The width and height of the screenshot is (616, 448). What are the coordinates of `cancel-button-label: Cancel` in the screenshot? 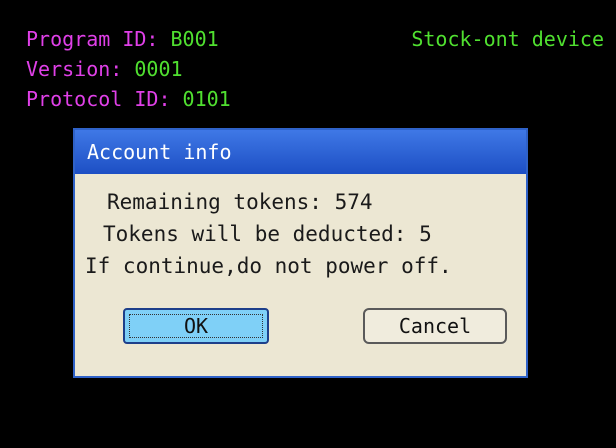 It's located at (435, 326).